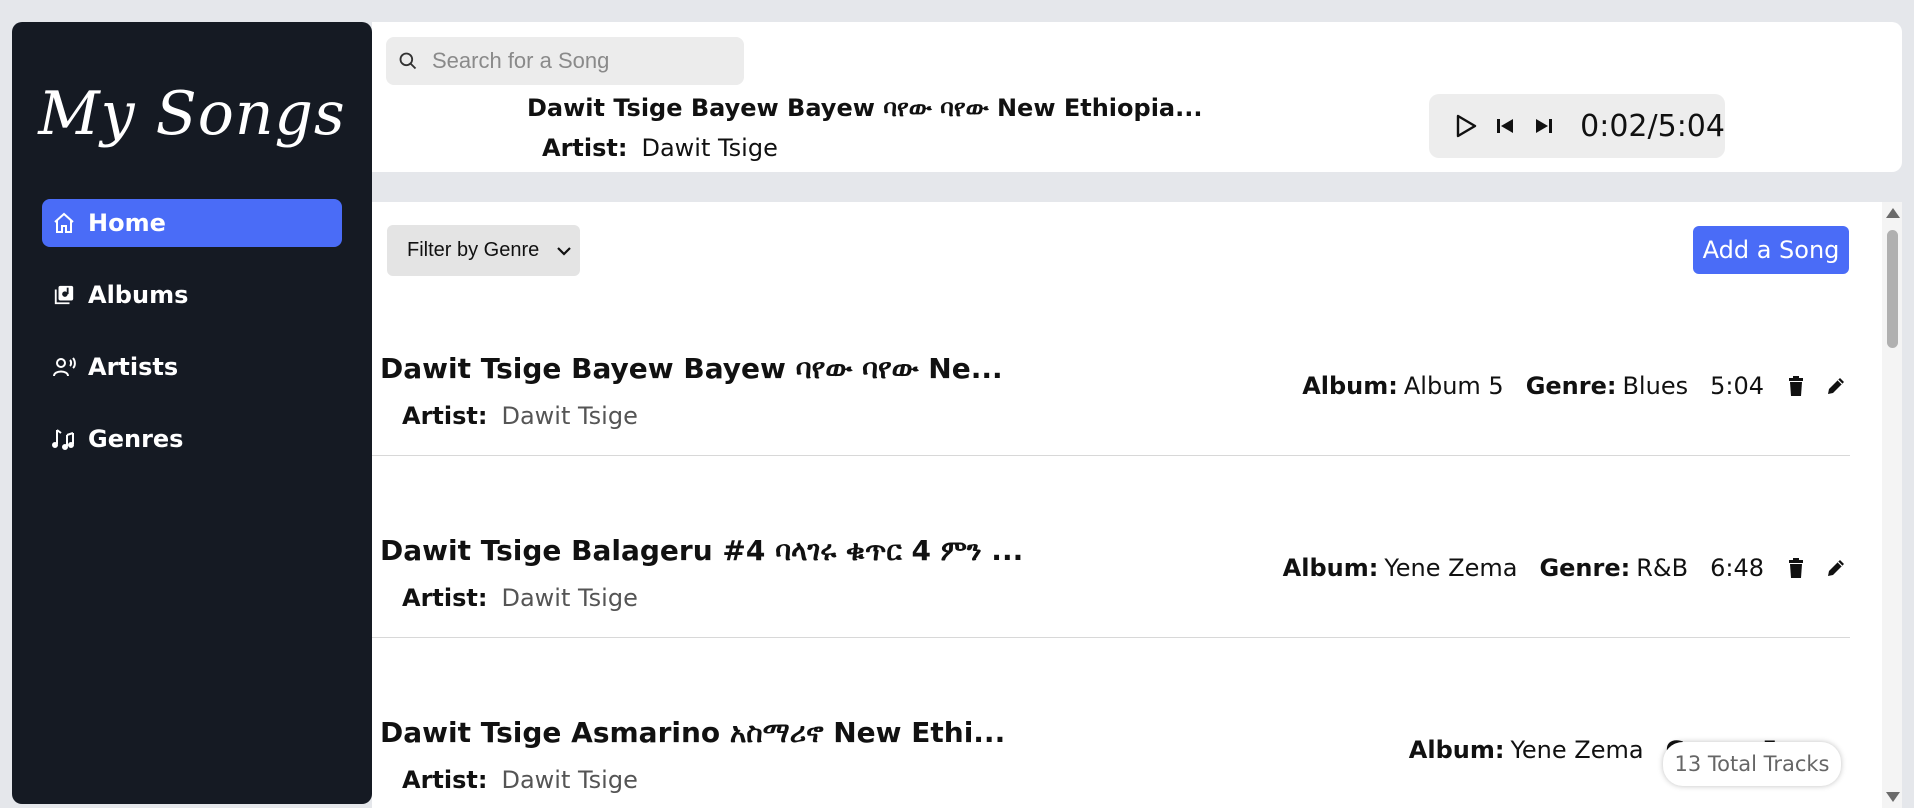 This screenshot has height=808, width=1914. Describe the element at coordinates (1892, 505) in the screenshot. I see `scrollbar` at that location.